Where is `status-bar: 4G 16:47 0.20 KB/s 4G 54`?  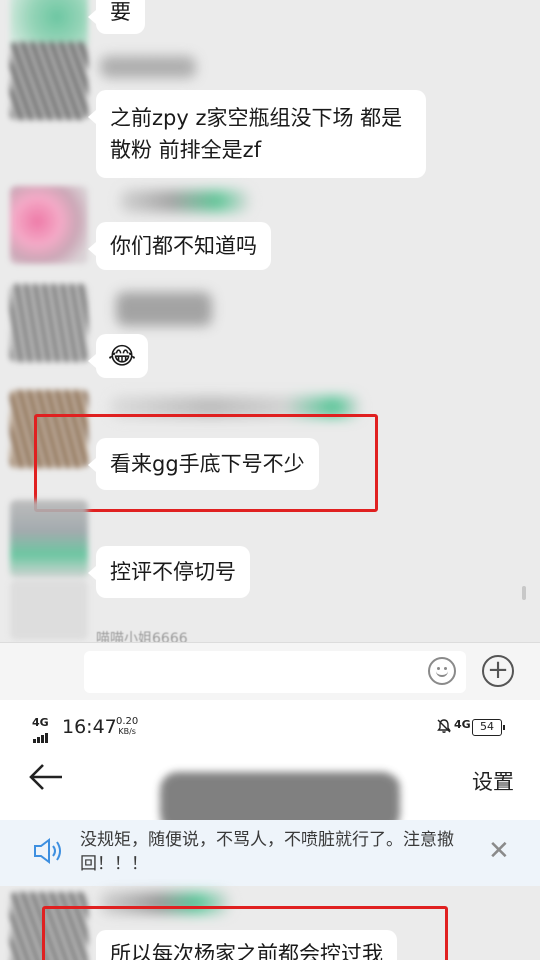
status-bar: 4G 16:47 0.20 KB/s 4G 54 is located at coordinates (270, 728).